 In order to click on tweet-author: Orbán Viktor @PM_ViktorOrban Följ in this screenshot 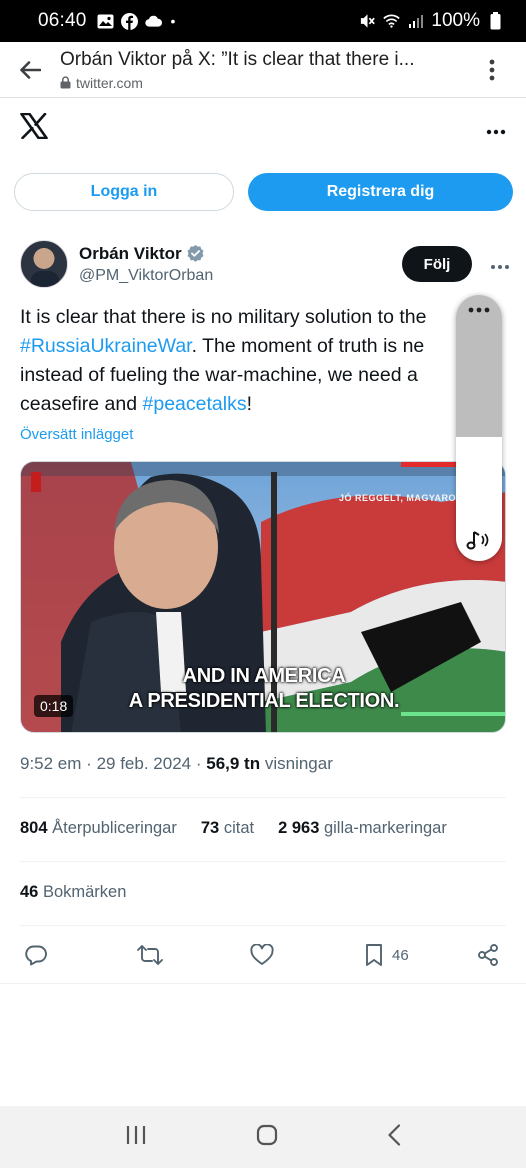, I will do `click(265, 264)`.